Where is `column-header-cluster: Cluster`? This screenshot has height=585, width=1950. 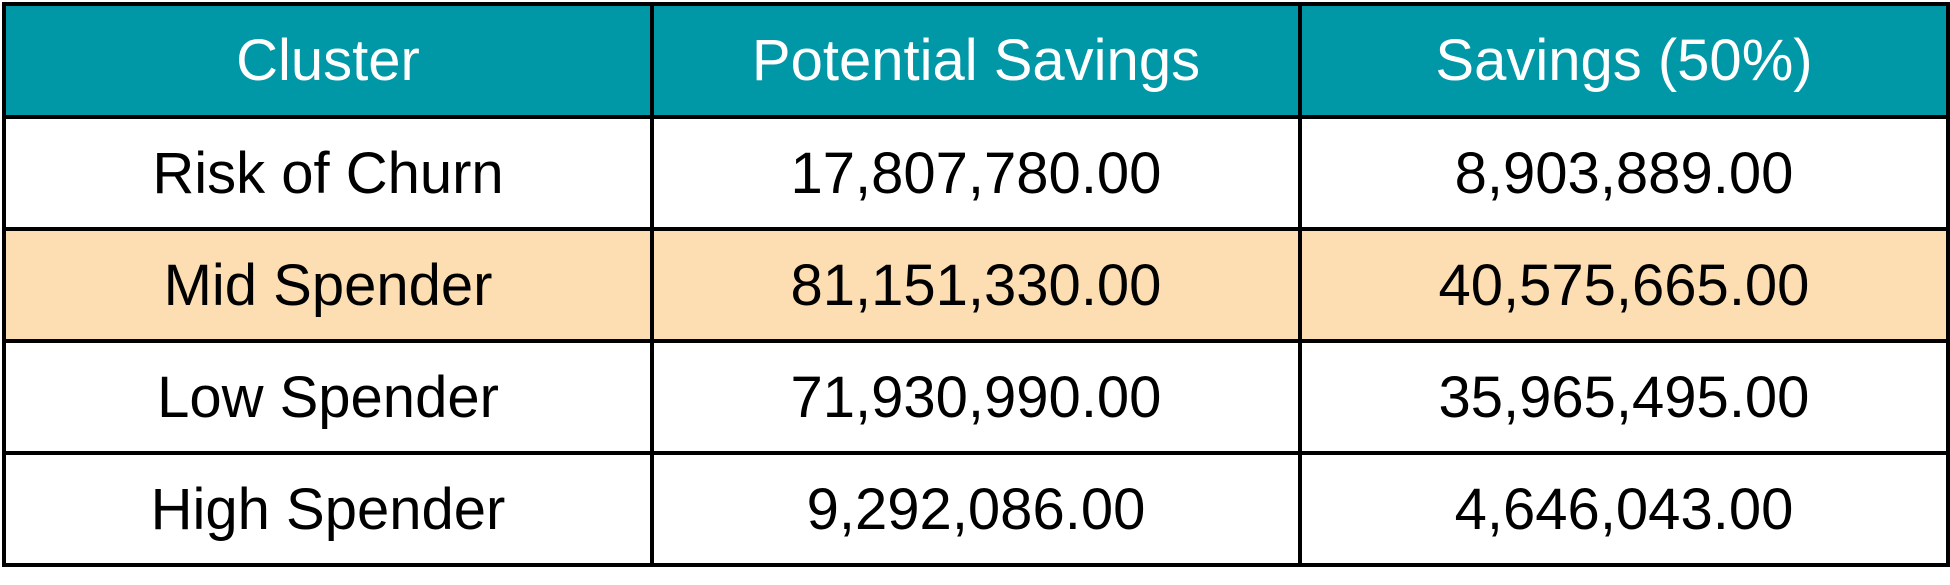 column-header-cluster: Cluster is located at coordinates (328, 60).